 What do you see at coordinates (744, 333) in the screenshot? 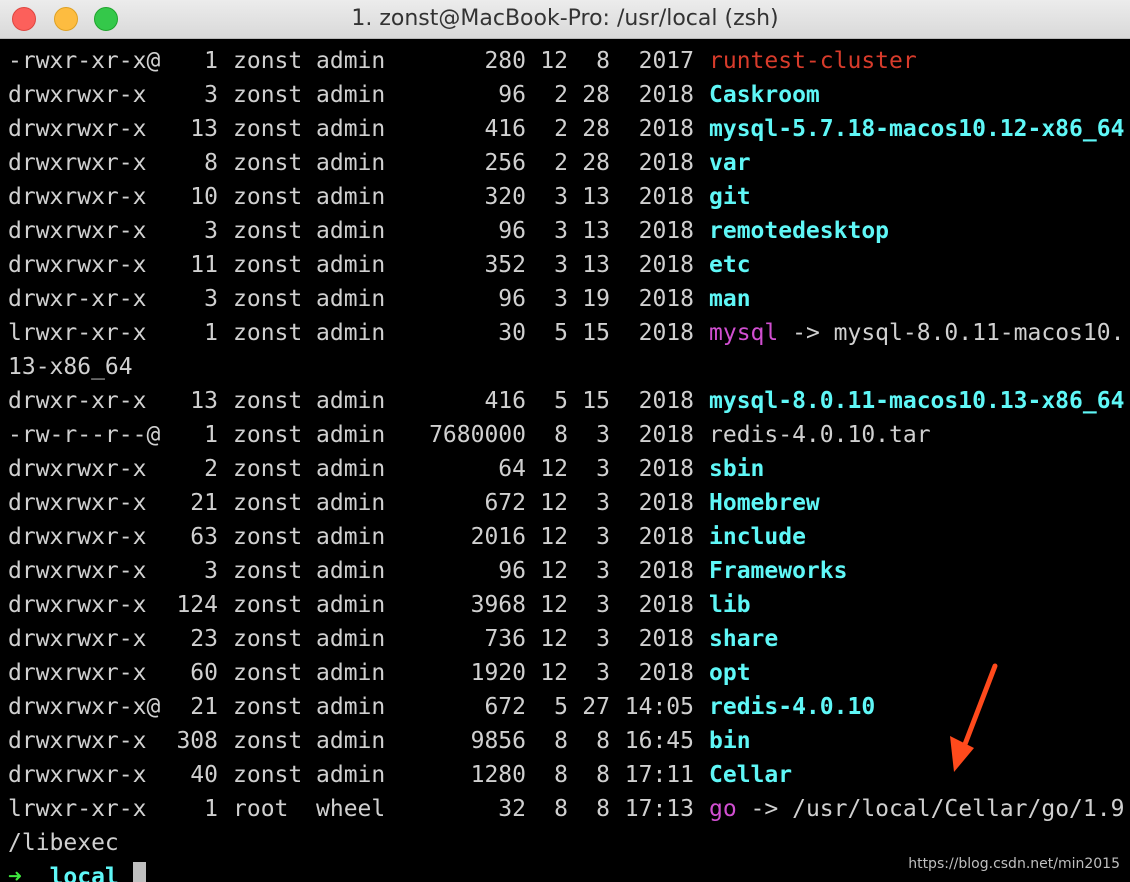
I see `file-name: mysql` at bounding box center [744, 333].